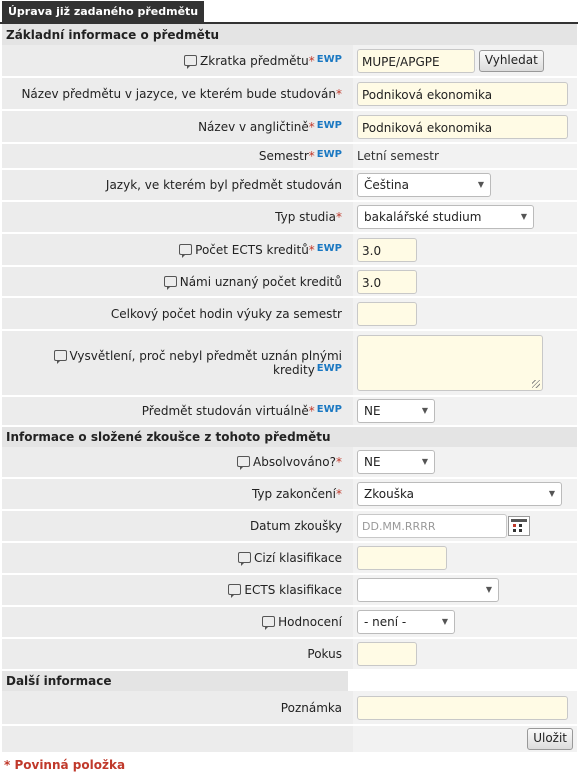 The image size is (578, 776). I want to click on cizi-label: Cizí klasifikace, so click(297, 558).